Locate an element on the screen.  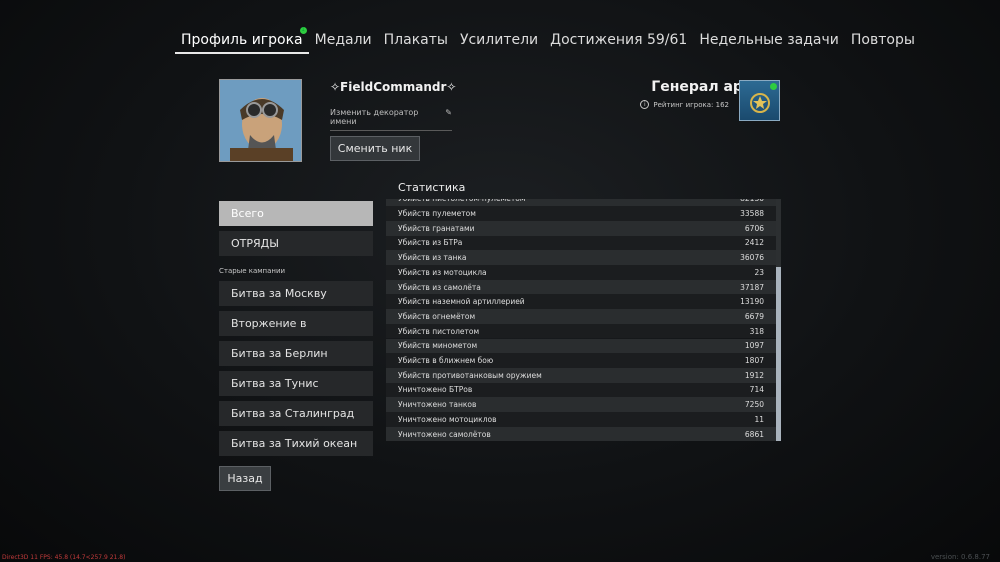
menu-item-campaign: Битва за Тихий океан is located at coordinates (296, 443).